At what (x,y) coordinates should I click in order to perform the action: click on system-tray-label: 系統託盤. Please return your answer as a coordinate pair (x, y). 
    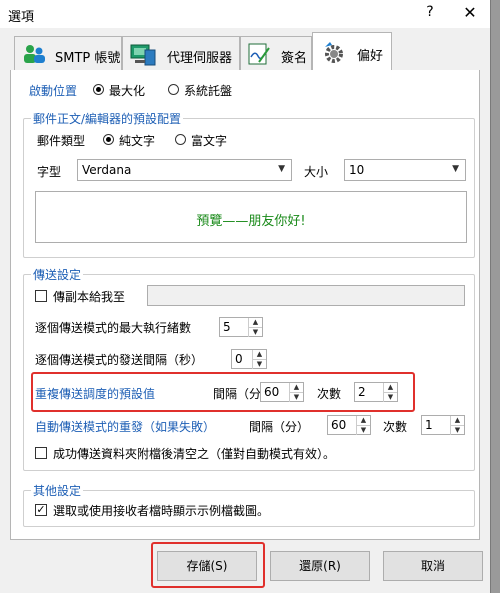
    Looking at the image, I should click on (208, 91).